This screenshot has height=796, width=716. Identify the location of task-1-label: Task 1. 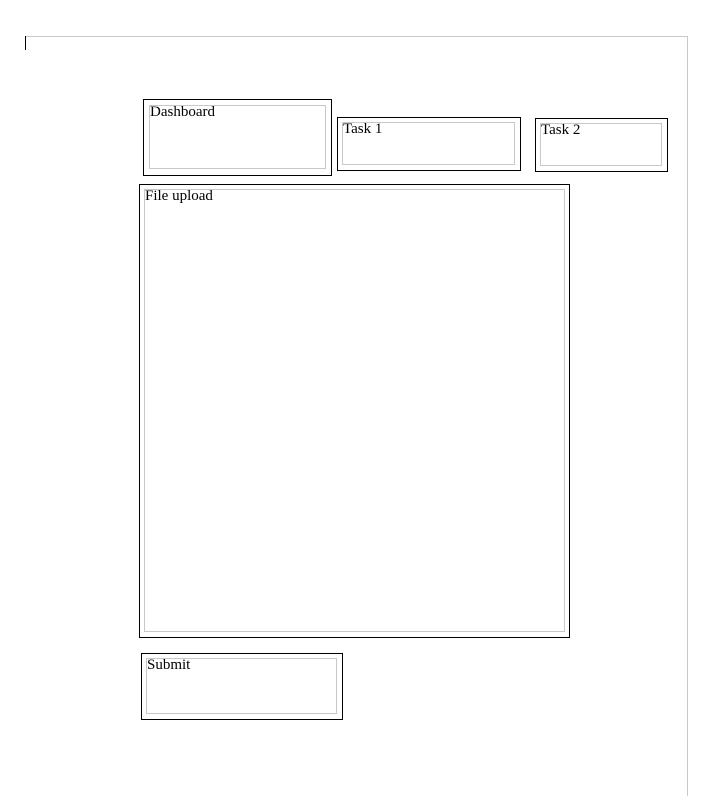
(363, 129).